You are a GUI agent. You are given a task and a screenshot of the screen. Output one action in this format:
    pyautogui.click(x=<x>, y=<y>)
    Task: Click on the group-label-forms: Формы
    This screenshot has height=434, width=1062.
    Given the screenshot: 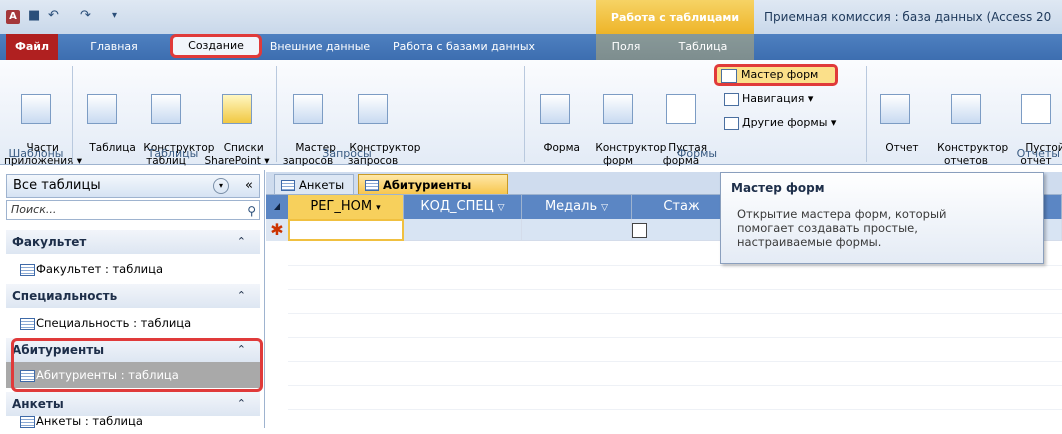 What is the action you would take?
    pyautogui.click(x=697, y=153)
    